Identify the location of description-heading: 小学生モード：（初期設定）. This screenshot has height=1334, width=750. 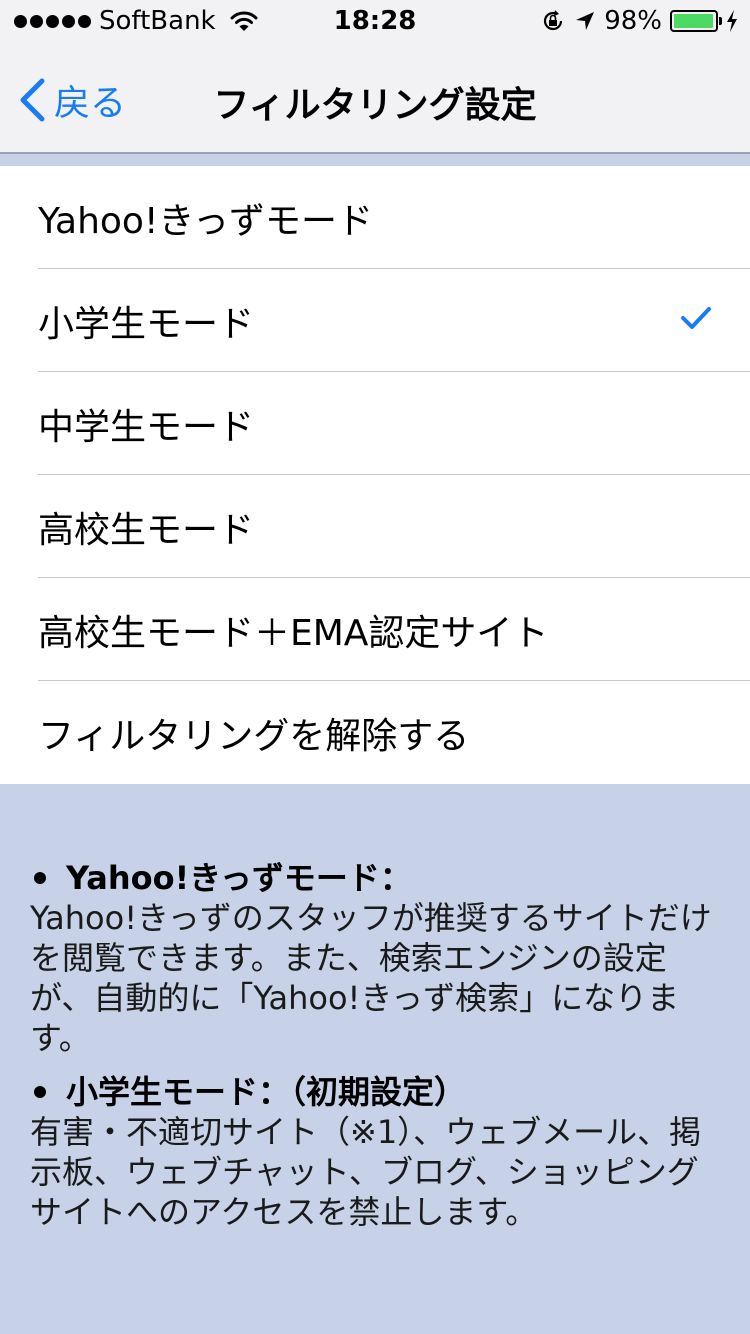
(375, 1092).